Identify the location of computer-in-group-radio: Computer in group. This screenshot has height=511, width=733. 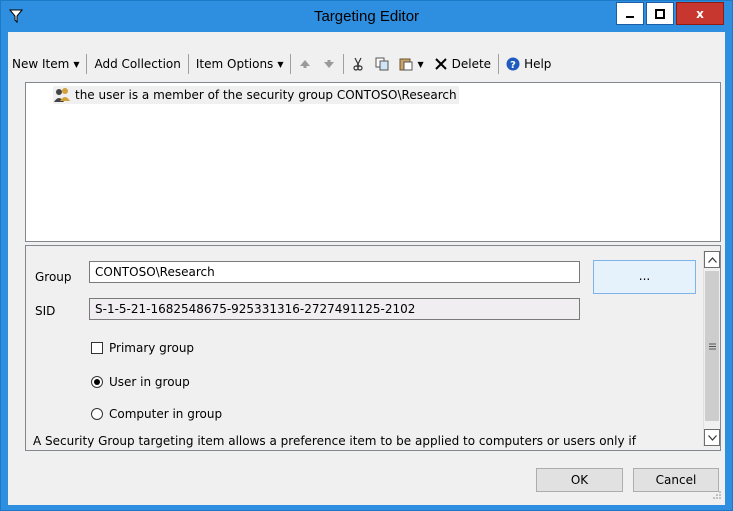
(156, 414).